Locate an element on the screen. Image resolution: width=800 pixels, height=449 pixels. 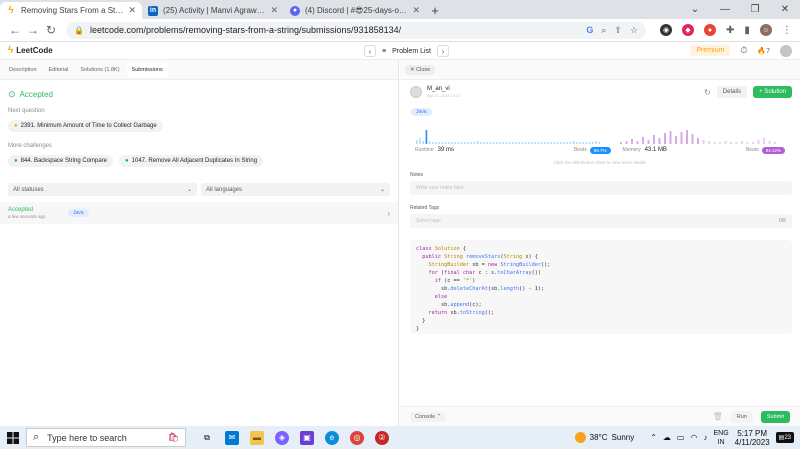
prev-problem-icon: ‹ is located at coordinates (370, 51).